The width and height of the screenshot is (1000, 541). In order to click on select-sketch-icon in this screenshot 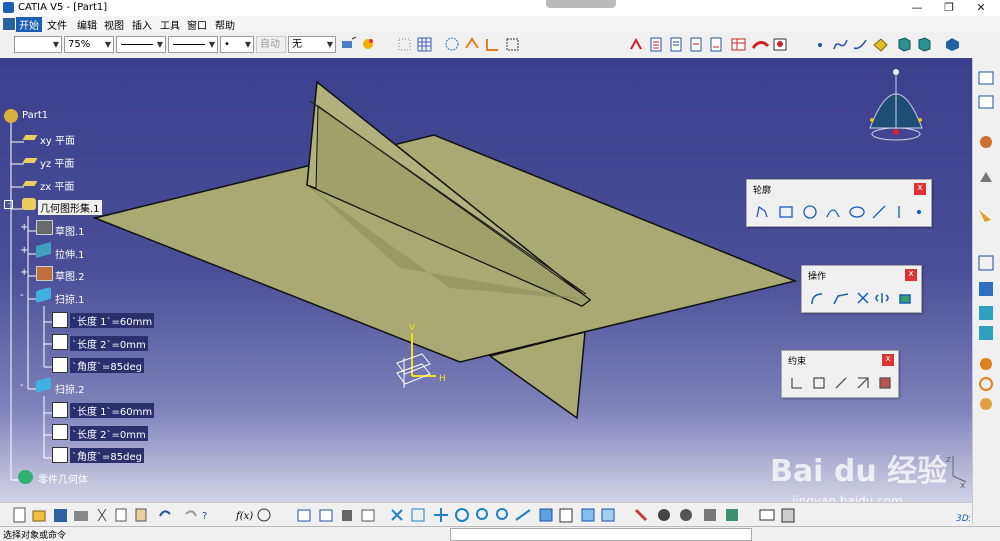, I will do `click(512, 44)`.